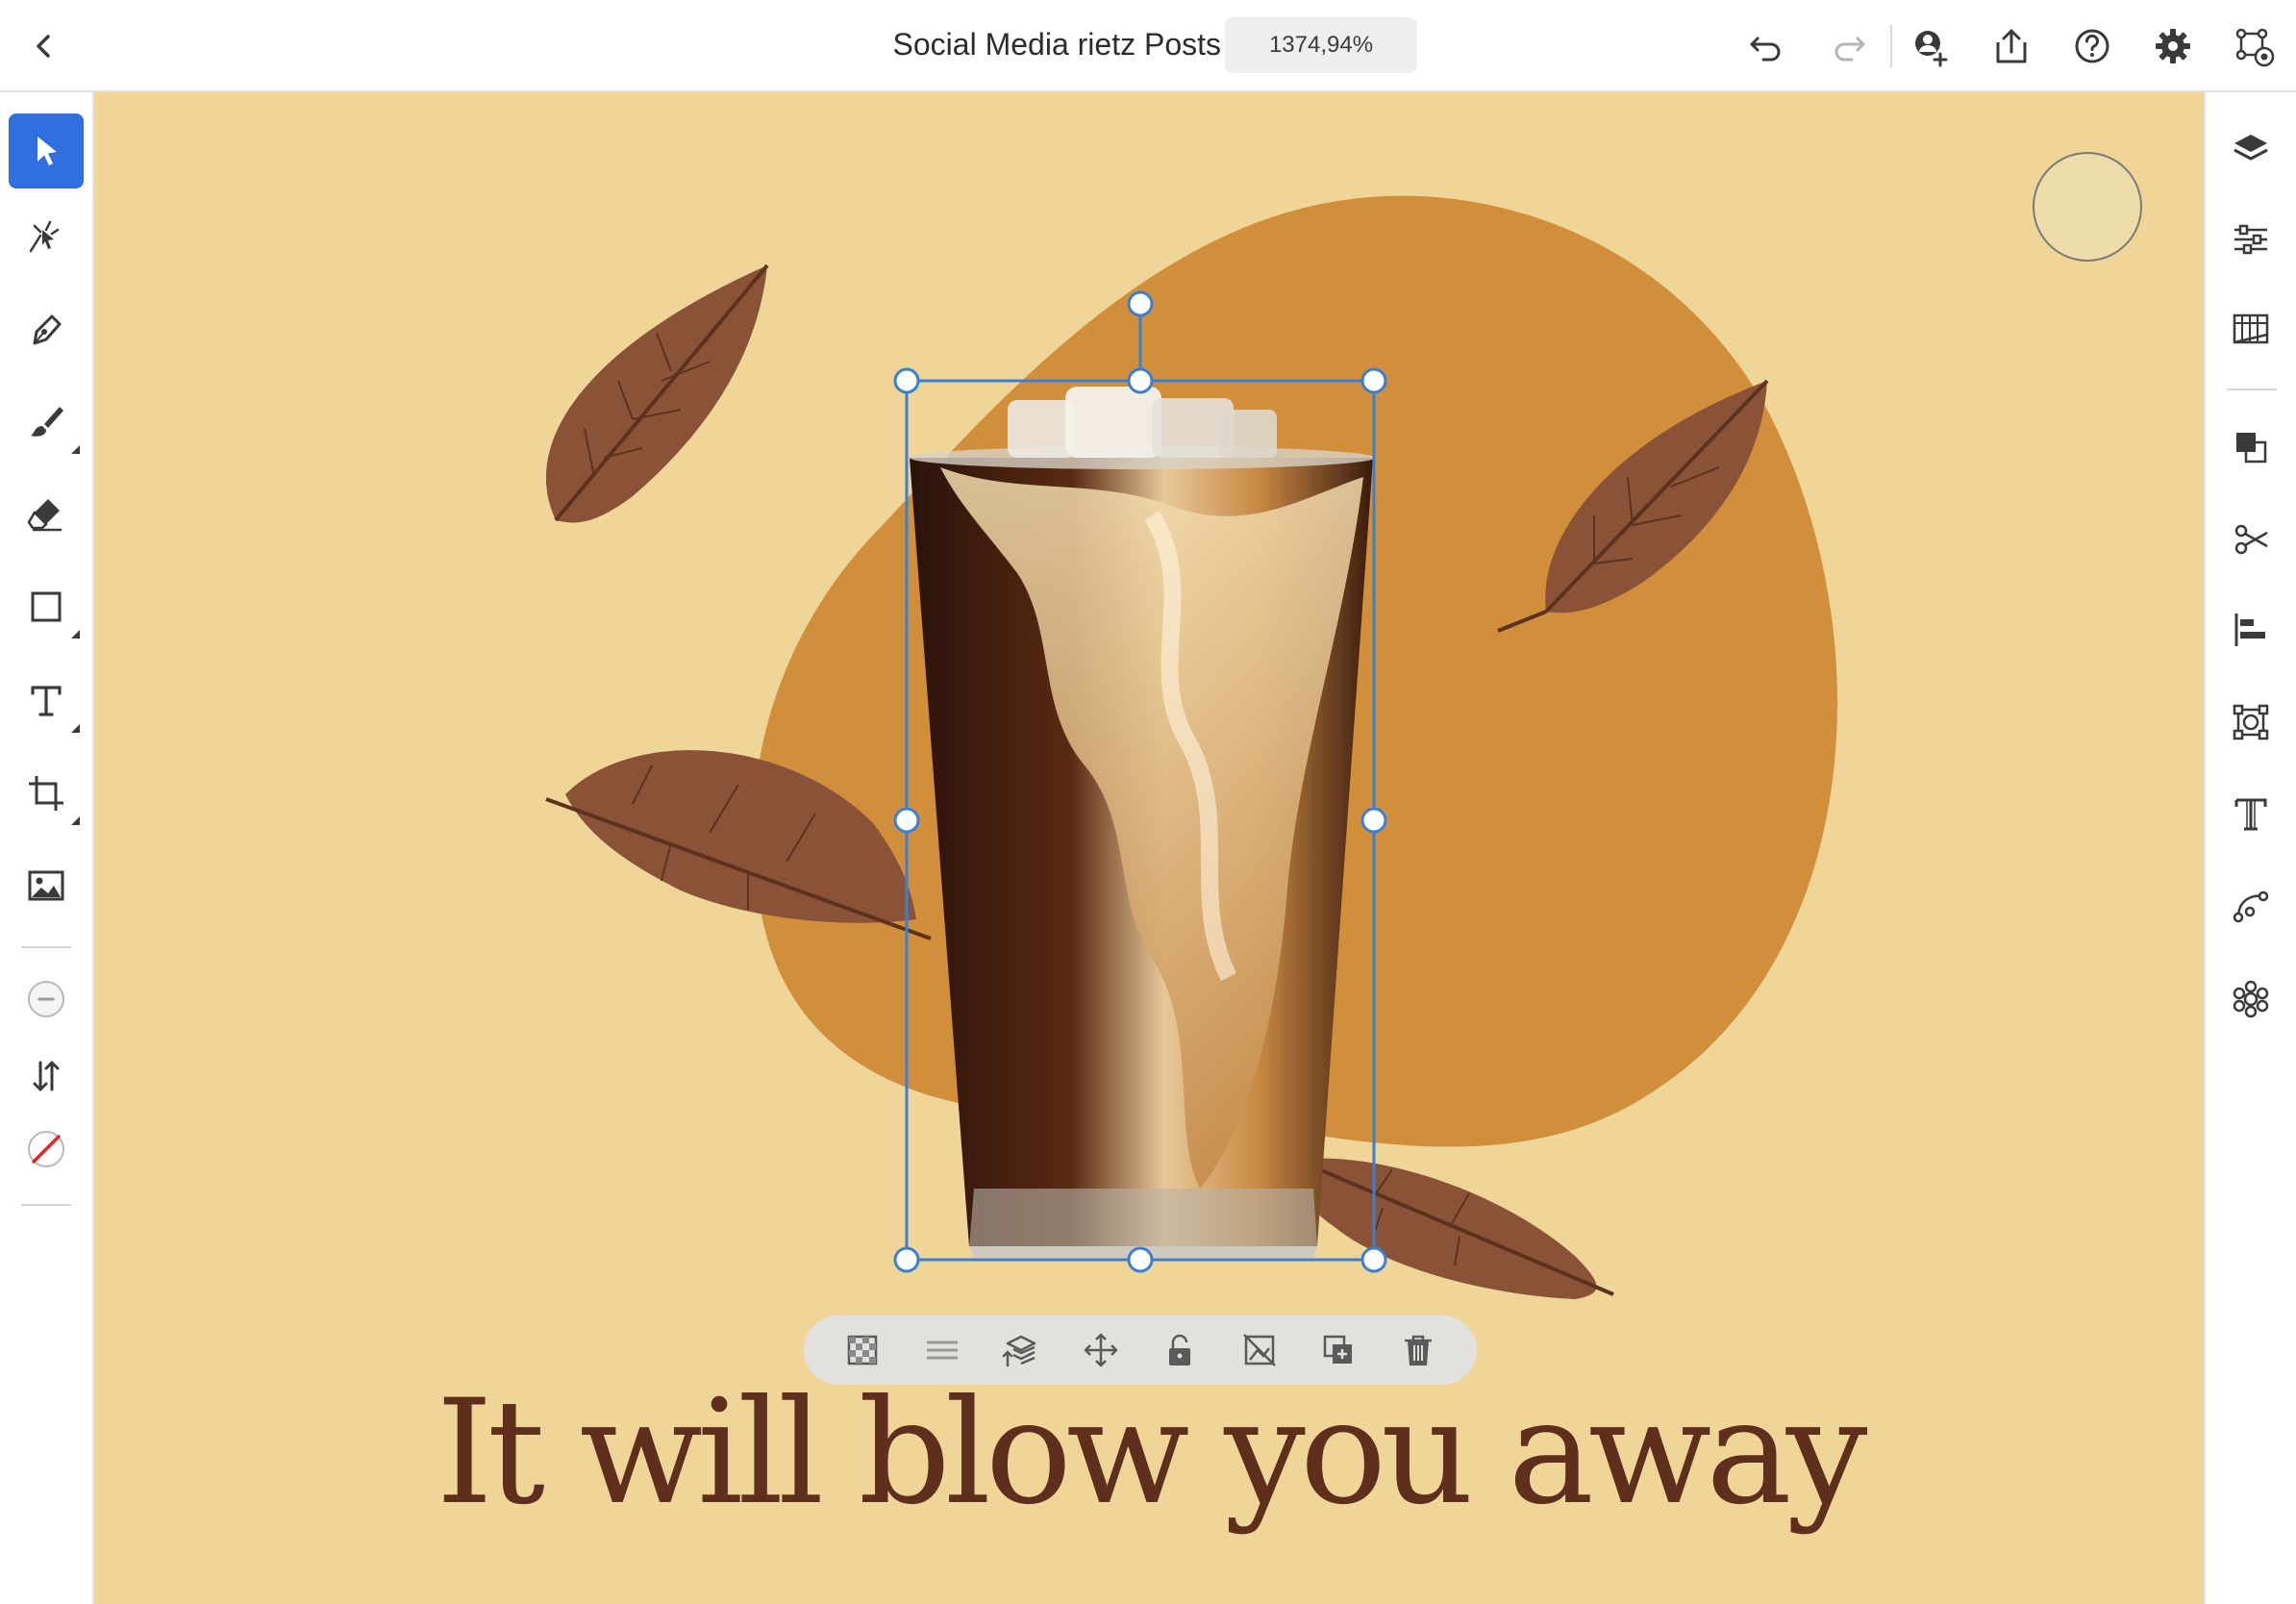 The width and height of the screenshot is (2296, 1604). What do you see at coordinates (1454, 1228) in the screenshot?
I see `leaf-bottom-right` at bounding box center [1454, 1228].